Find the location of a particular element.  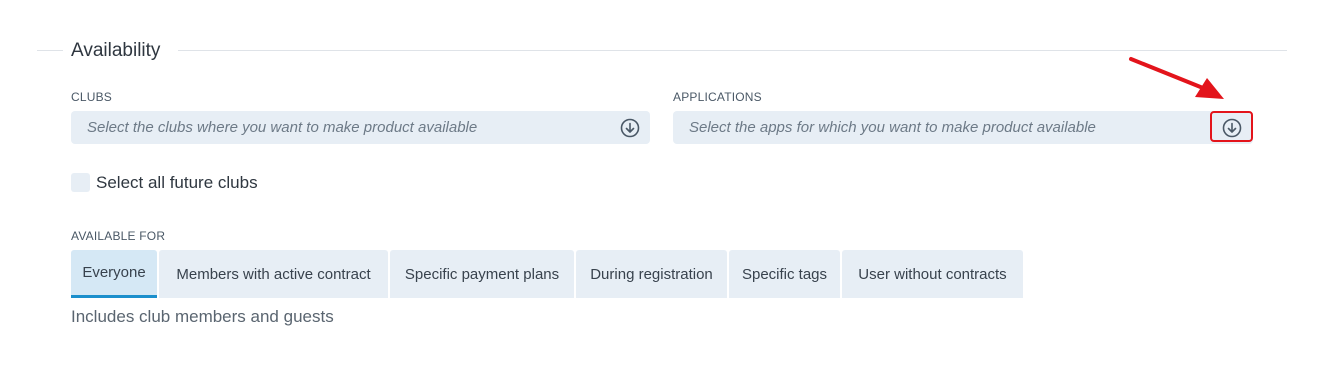

chevron-down-circle-icon is located at coordinates (630, 128).